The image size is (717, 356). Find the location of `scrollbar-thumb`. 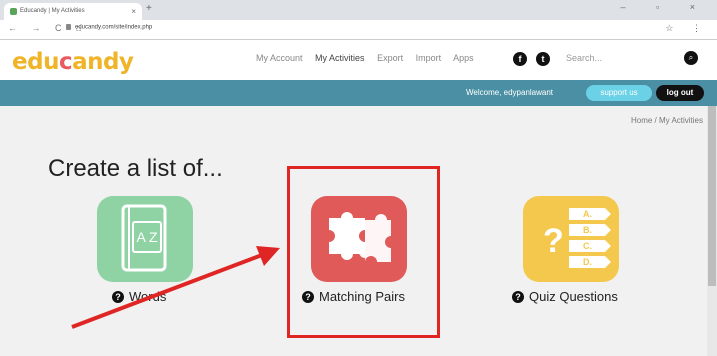

scrollbar-thumb is located at coordinates (712, 196).